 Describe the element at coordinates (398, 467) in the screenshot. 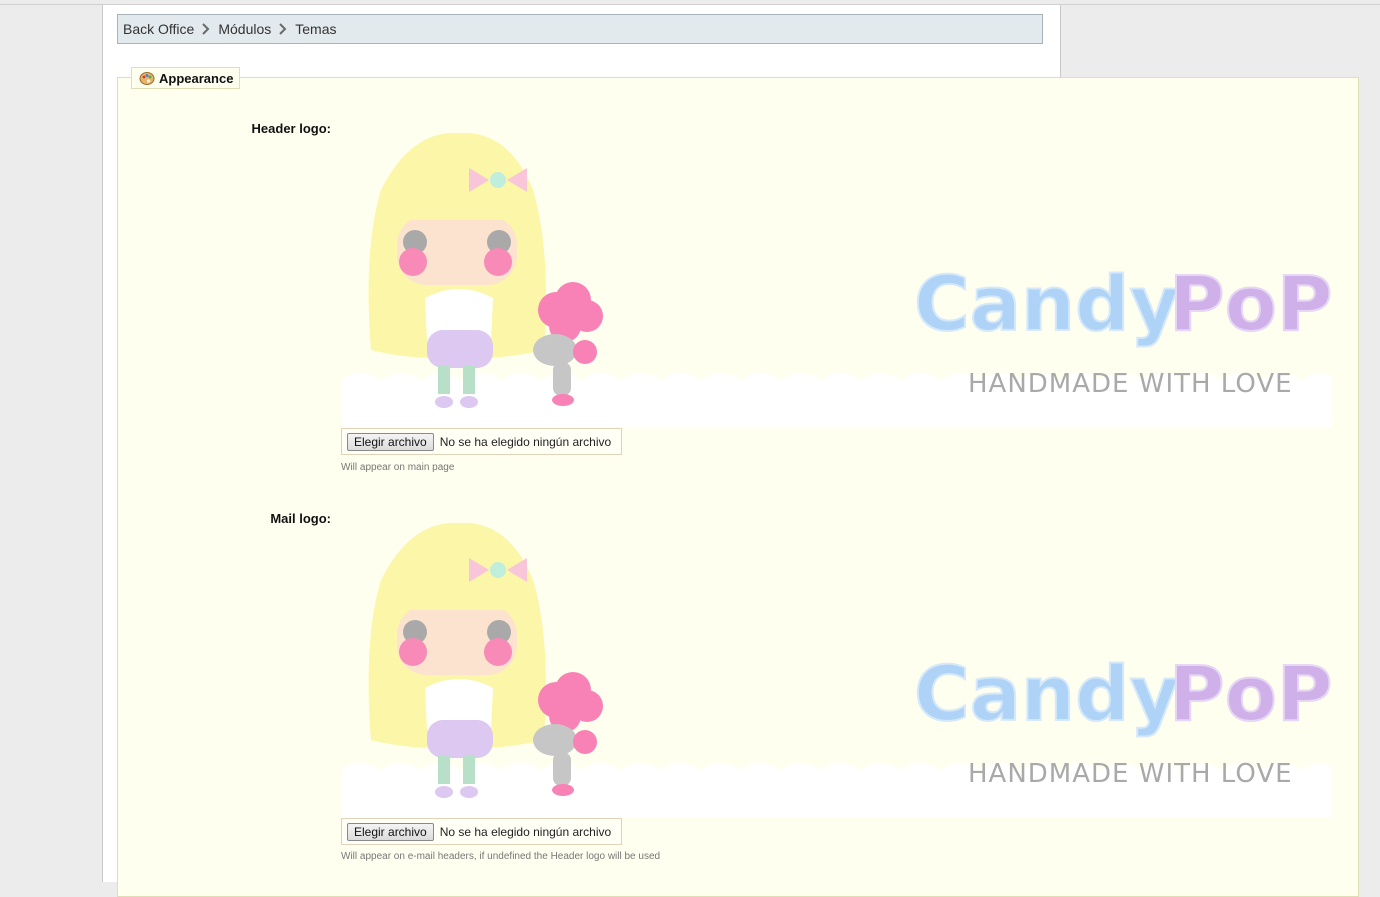

I see `header-logo-hint: Will appear on main page` at that location.